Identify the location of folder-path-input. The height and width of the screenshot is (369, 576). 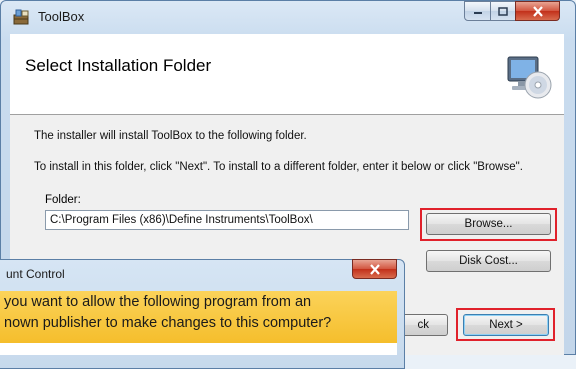
(227, 220).